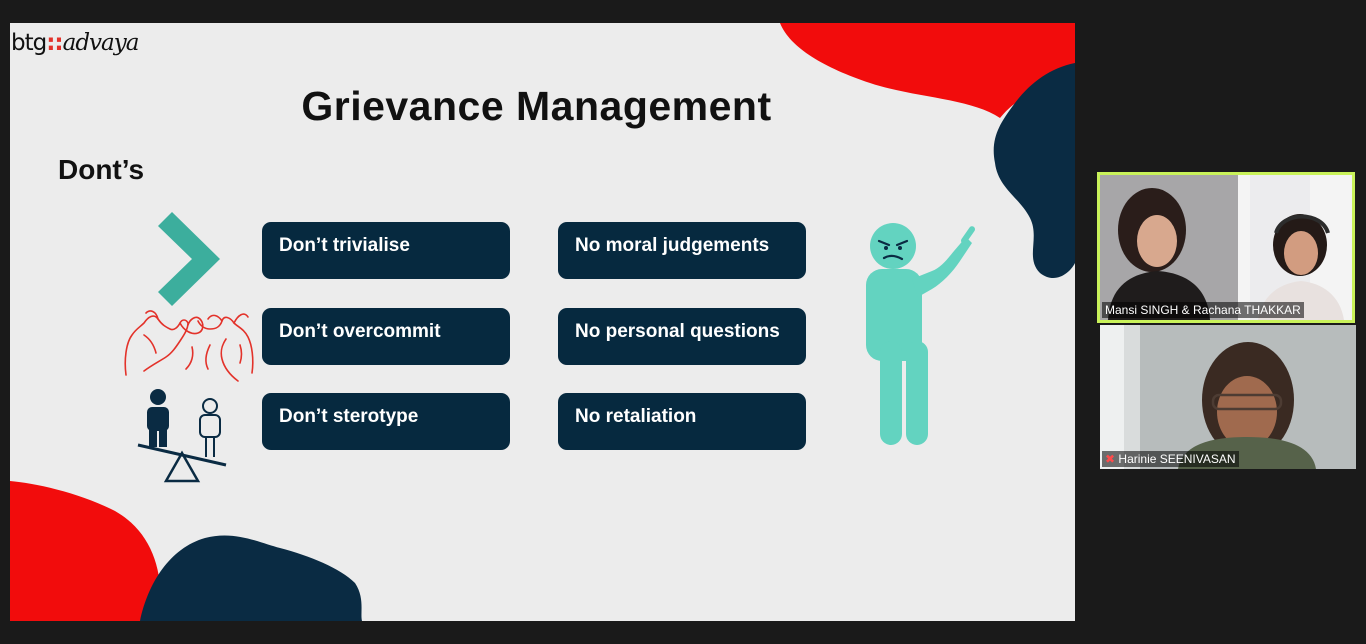 Image resolution: width=1366 pixels, height=644 pixels. What do you see at coordinates (1203, 310) in the screenshot?
I see `participant-name-label: Mansi SINGH & Rachana THAKKAR` at bounding box center [1203, 310].